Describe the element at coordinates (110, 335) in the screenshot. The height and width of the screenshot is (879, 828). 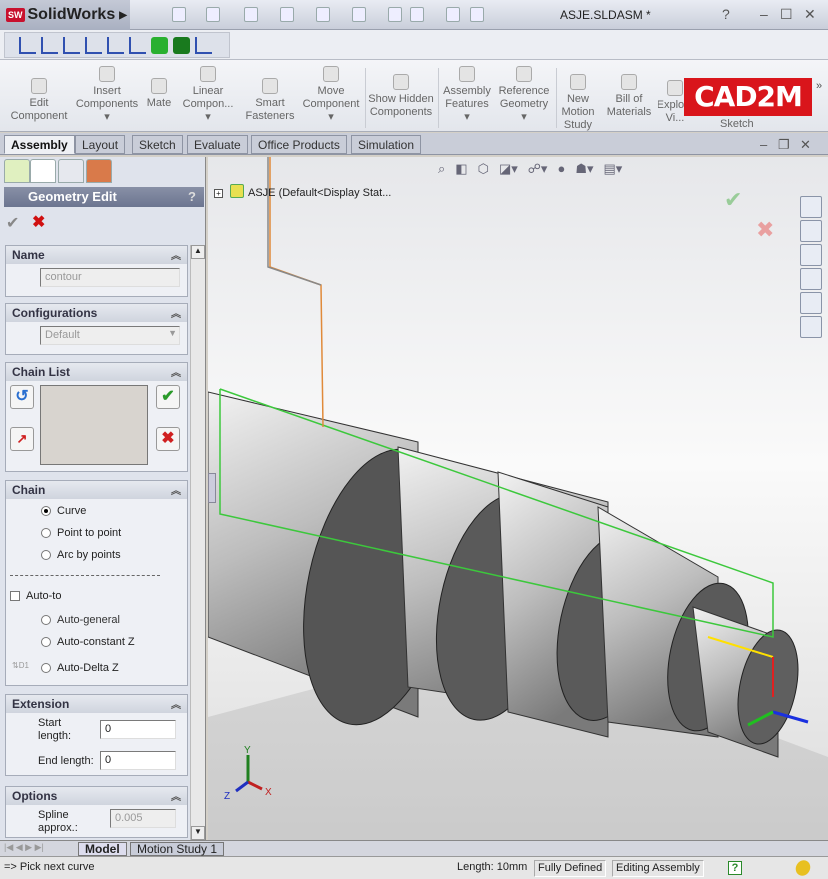
I see `configuration-select: Default ▼` at that location.